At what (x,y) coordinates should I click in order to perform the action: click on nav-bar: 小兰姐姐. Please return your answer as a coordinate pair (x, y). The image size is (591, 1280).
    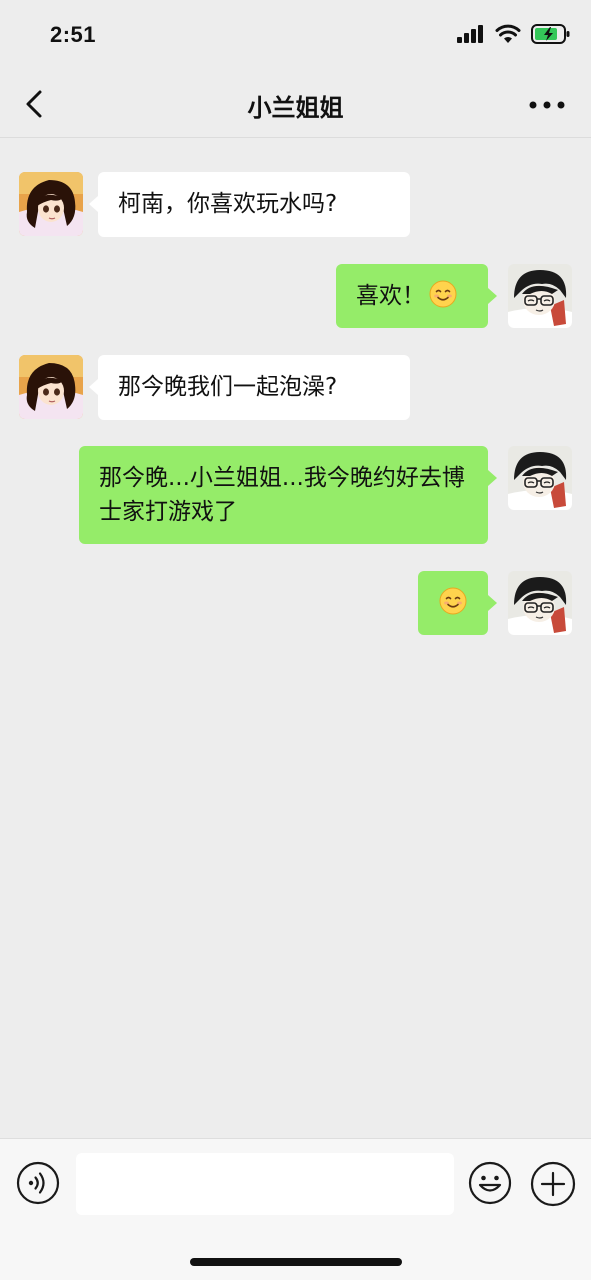
    Looking at the image, I should click on (295, 105).